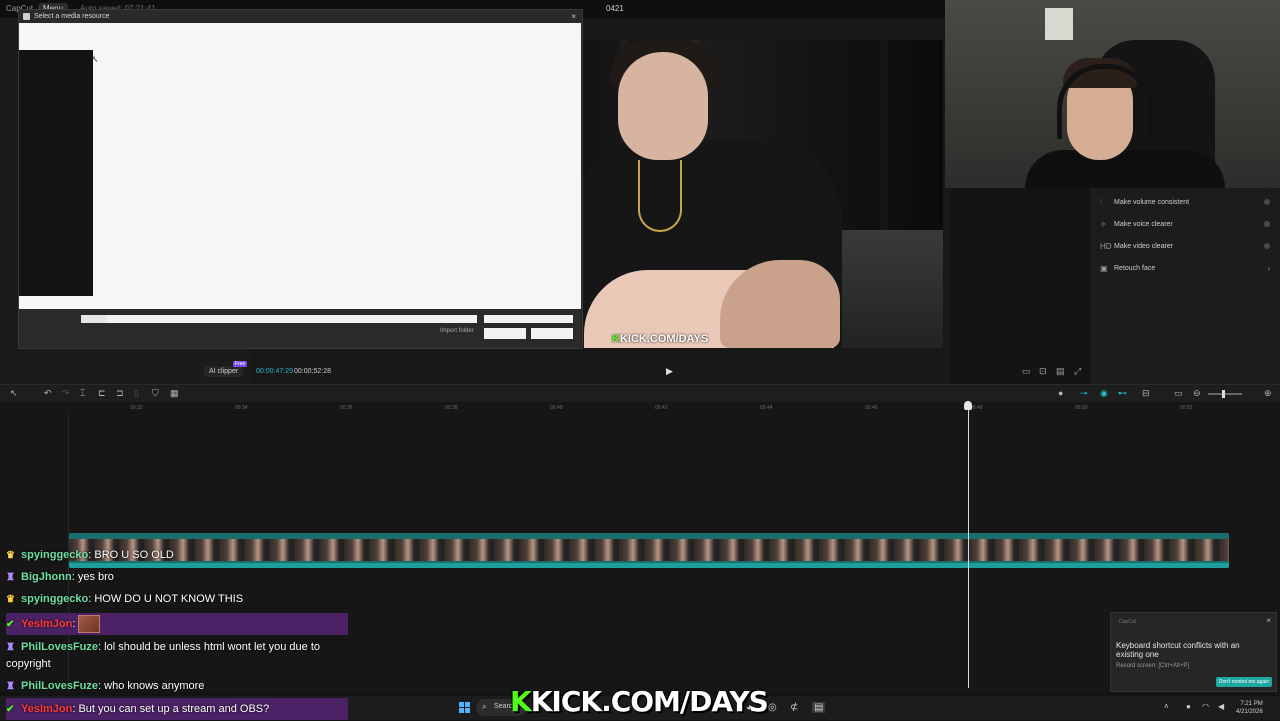 The height and width of the screenshot is (721, 1280). I want to click on zoom-slider-knob, so click(1223, 394).